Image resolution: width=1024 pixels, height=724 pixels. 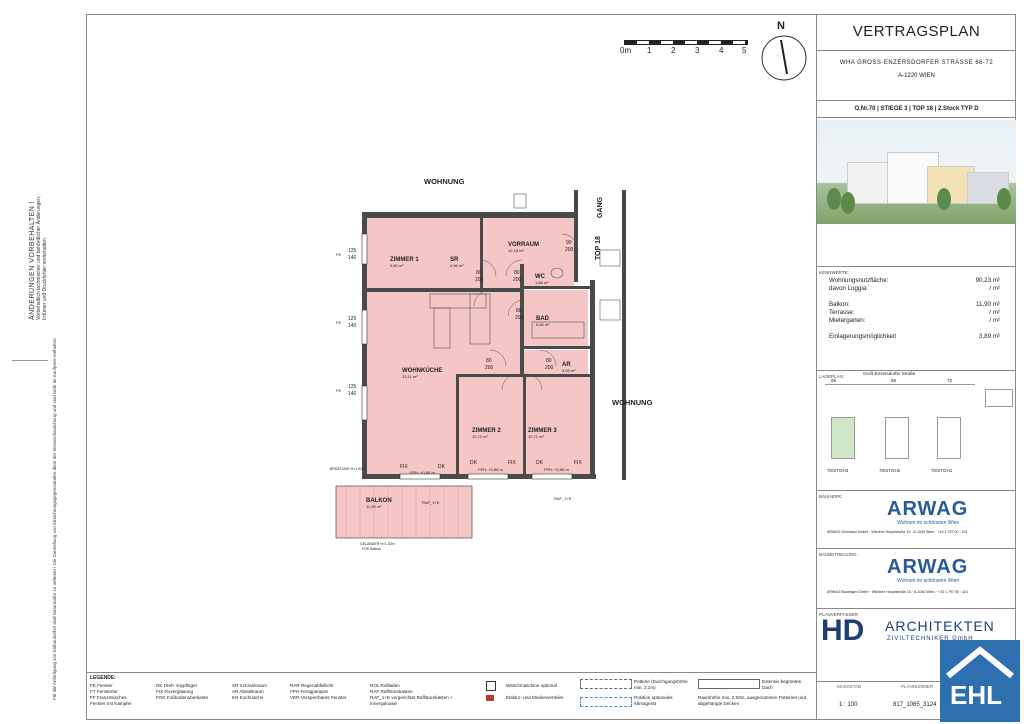 What do you see at coordinates (422, 472) in the screenshot?
I see `fph-label-1: FPH: +0,86 m` at bounding box center [422, 472].